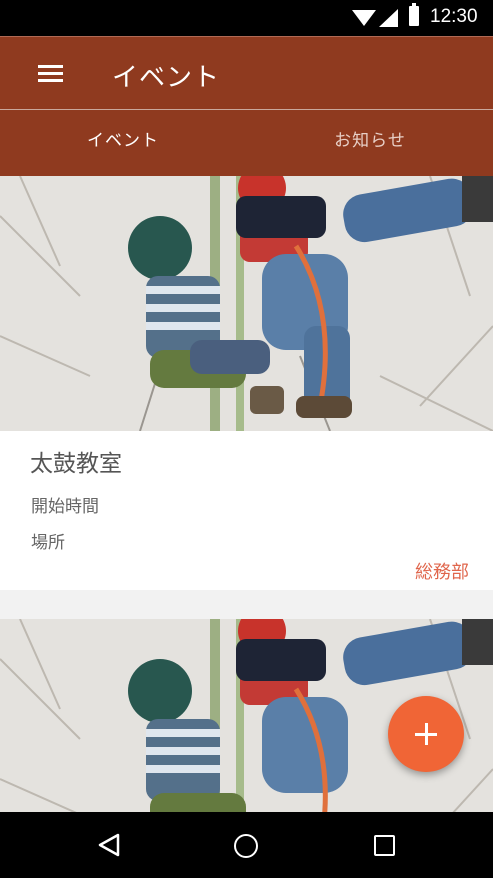 Image resolution: width=496 pixels, height=882 pixels. Describe the element at coordinates (246, 73) in the screenshot. I see `app-bar: イベント` at that location.